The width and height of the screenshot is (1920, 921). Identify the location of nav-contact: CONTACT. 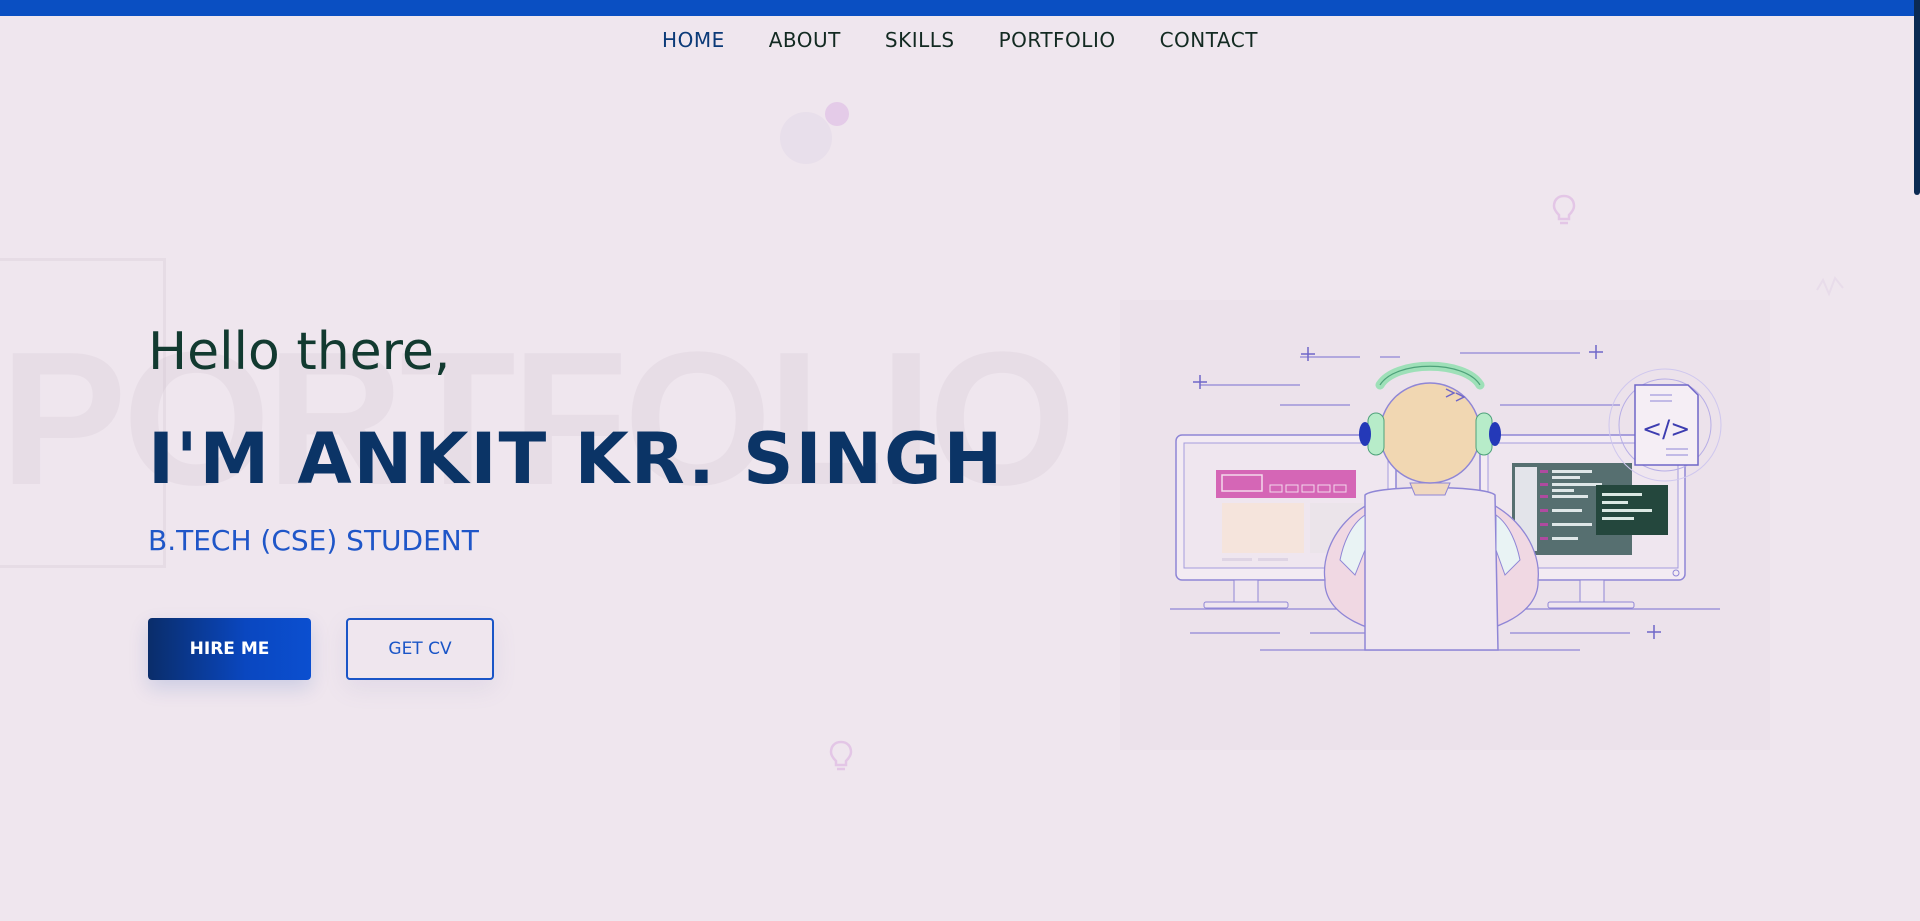
(1209, 40).